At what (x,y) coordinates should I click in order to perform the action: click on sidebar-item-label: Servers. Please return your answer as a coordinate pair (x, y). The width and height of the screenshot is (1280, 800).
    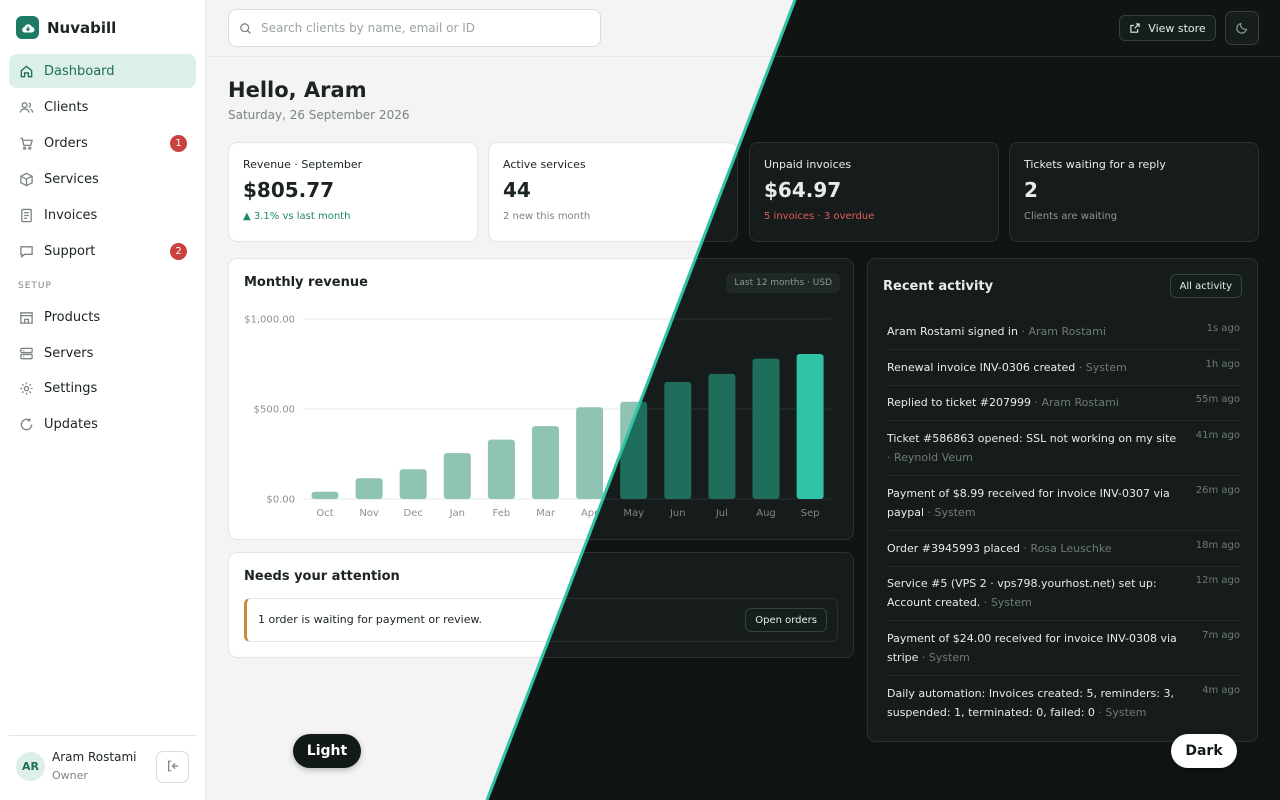
    Looking at the image, I should click on (69, 353).